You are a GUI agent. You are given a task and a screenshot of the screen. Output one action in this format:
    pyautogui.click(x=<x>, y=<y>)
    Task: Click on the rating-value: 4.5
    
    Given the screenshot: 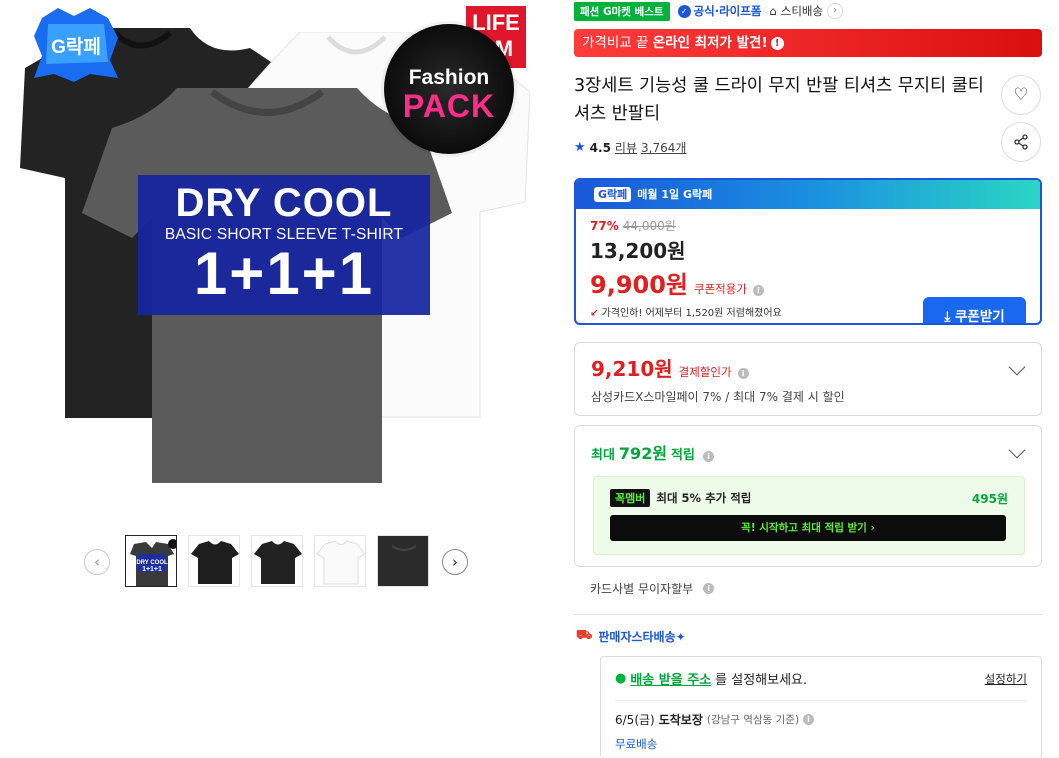 What is the action you would take?
    pyautogui.click(x=600, y=147)
    